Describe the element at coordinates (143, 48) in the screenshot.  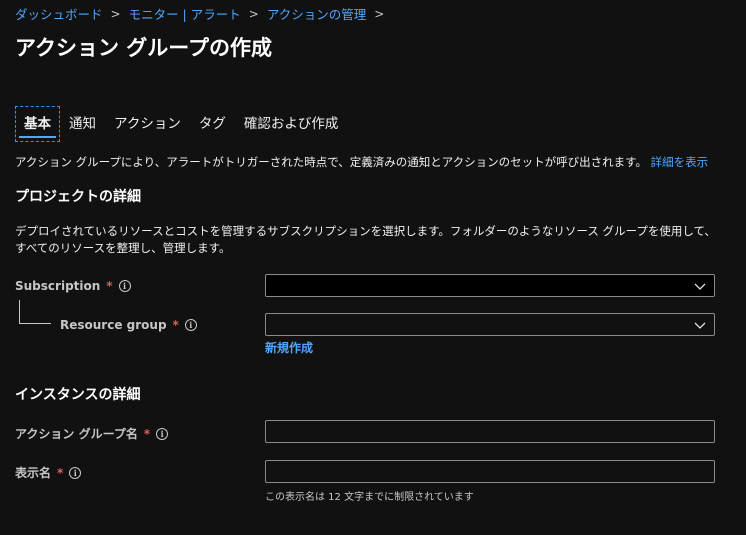
I see `page-title: アクション グループの作成` at that location.